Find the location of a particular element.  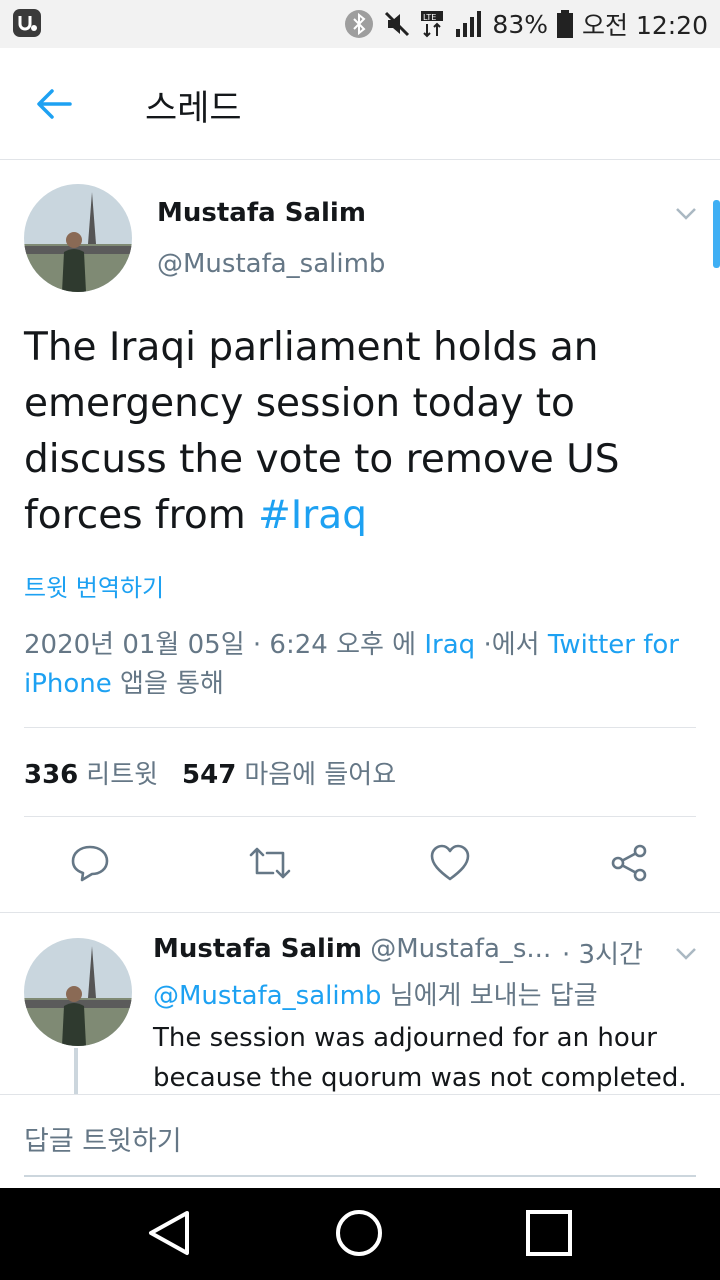

reply-to-line: @Mustafa_salimb 님에게 보내는 답글 is located at coordinates (375, 993).